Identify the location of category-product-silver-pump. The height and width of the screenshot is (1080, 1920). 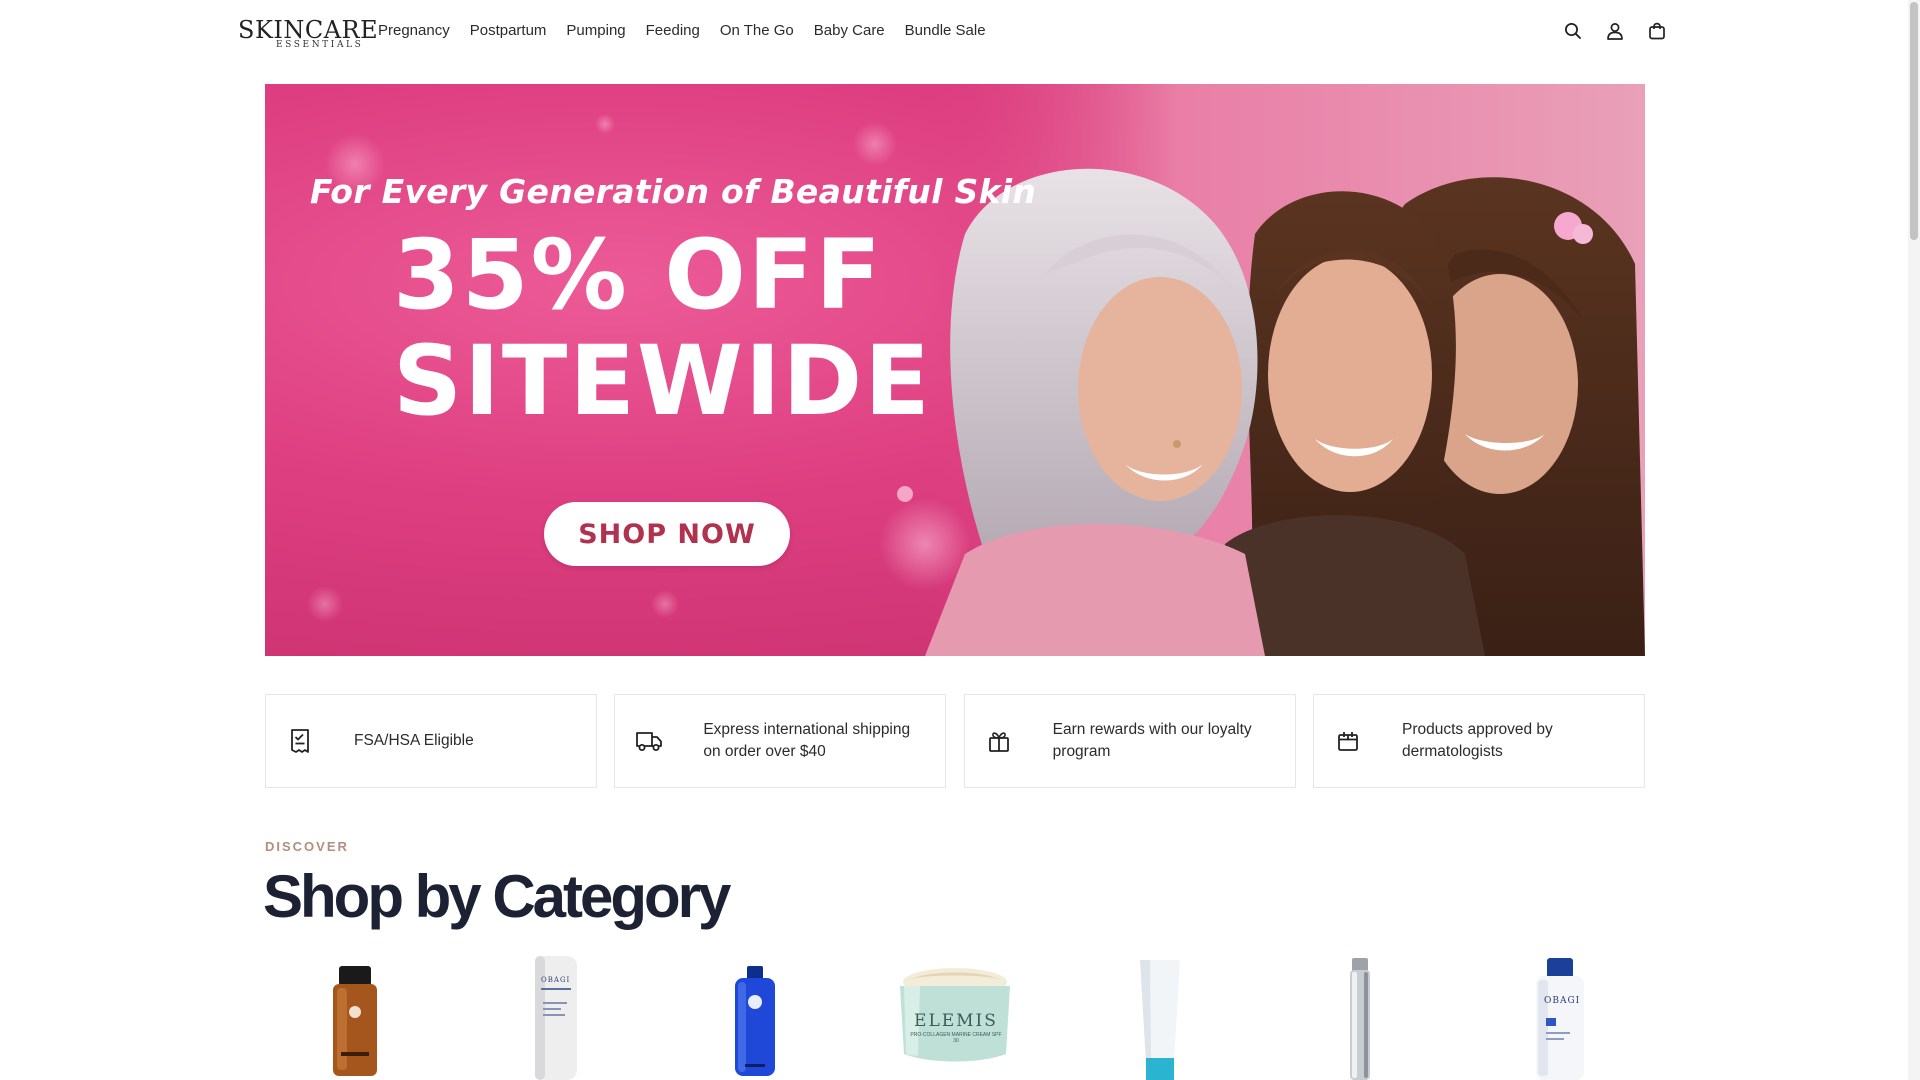
(1360, 1016).